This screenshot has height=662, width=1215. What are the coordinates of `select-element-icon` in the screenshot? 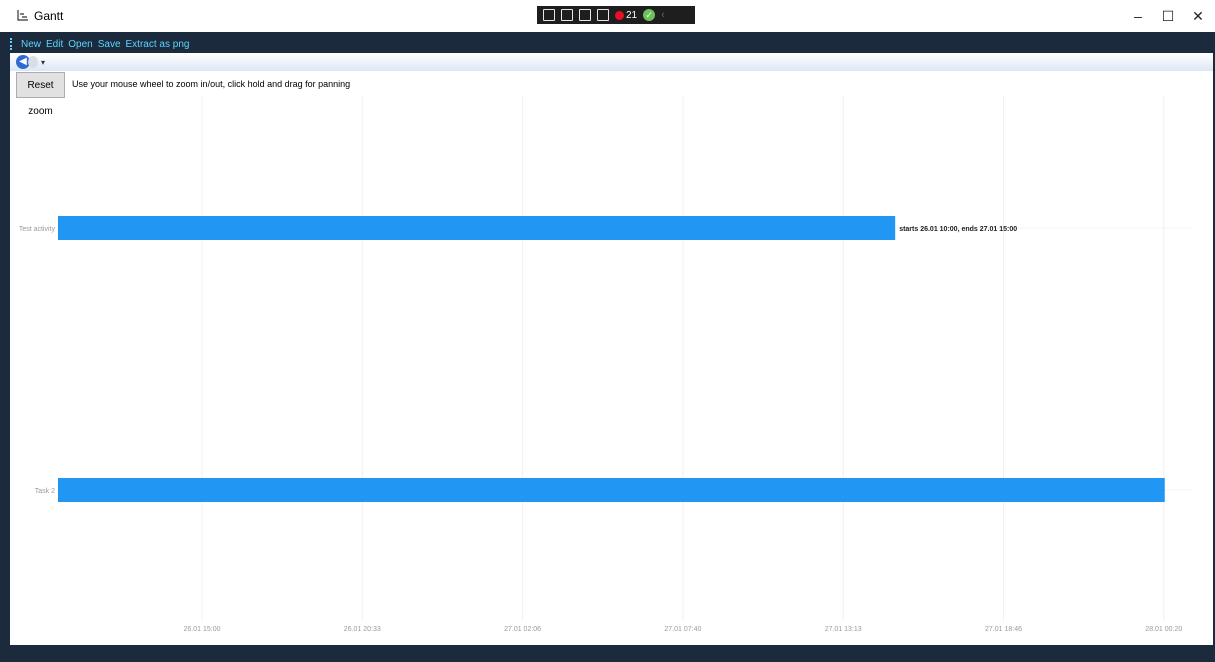 It's located at (567, 15).